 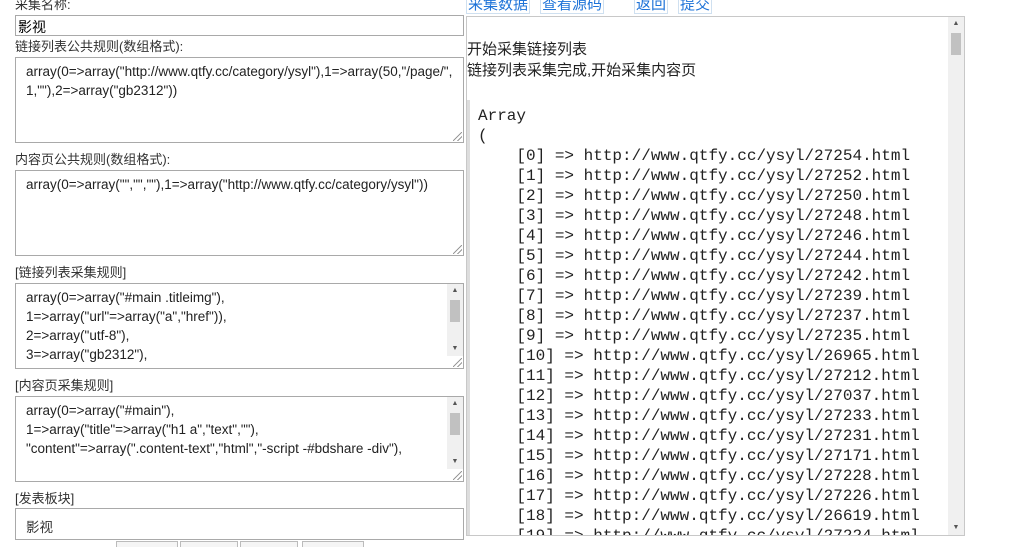 I want to click on content-rule-label: 内容页公共规则(数组格式):, so click(x=93, y=159).